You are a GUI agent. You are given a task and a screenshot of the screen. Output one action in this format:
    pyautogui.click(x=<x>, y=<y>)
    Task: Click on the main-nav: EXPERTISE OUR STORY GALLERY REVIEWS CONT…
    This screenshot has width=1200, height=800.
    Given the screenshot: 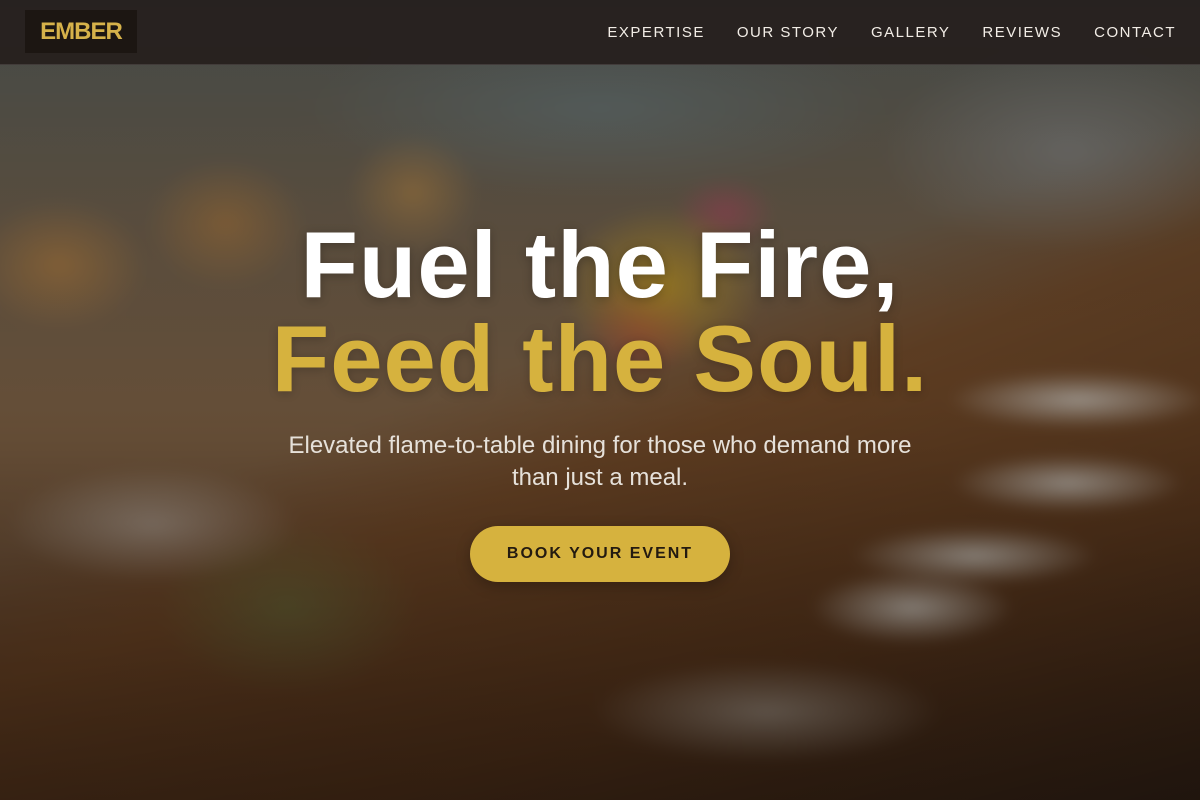 What is the action you would take?
    pyautogui.click(x=891, y=32)
    